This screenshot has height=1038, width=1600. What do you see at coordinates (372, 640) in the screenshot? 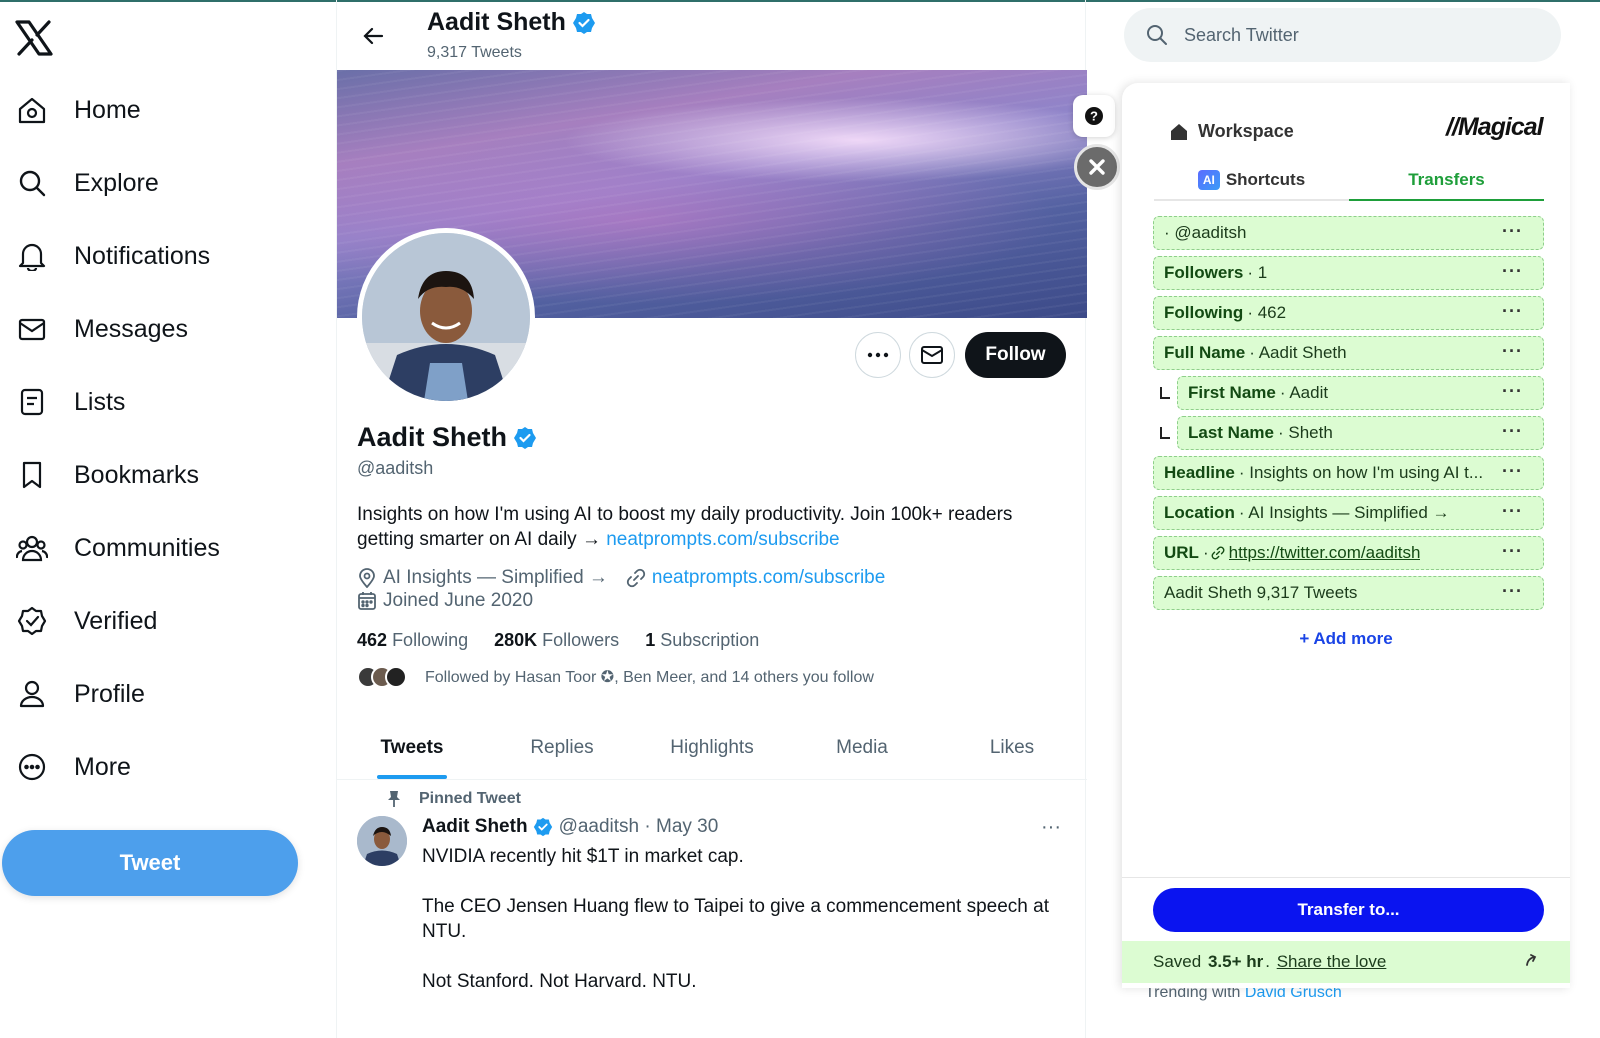
I see `following-count: 462` at bounding box center [372, 640].